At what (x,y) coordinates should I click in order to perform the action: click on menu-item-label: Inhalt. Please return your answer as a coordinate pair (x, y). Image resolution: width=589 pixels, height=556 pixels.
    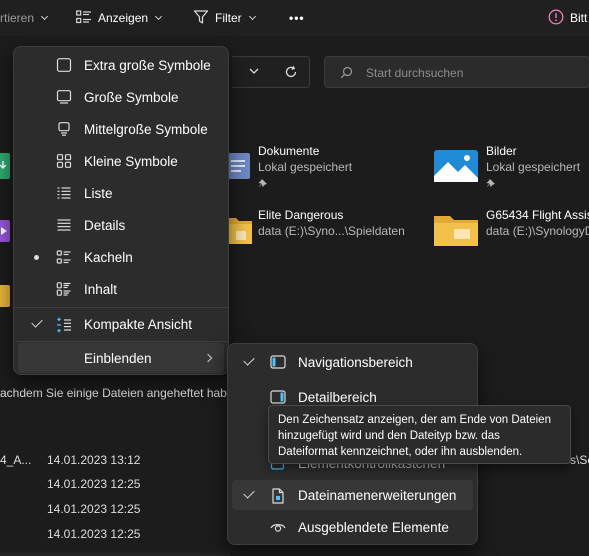
    Looking at the image, I should click on (101, 289).